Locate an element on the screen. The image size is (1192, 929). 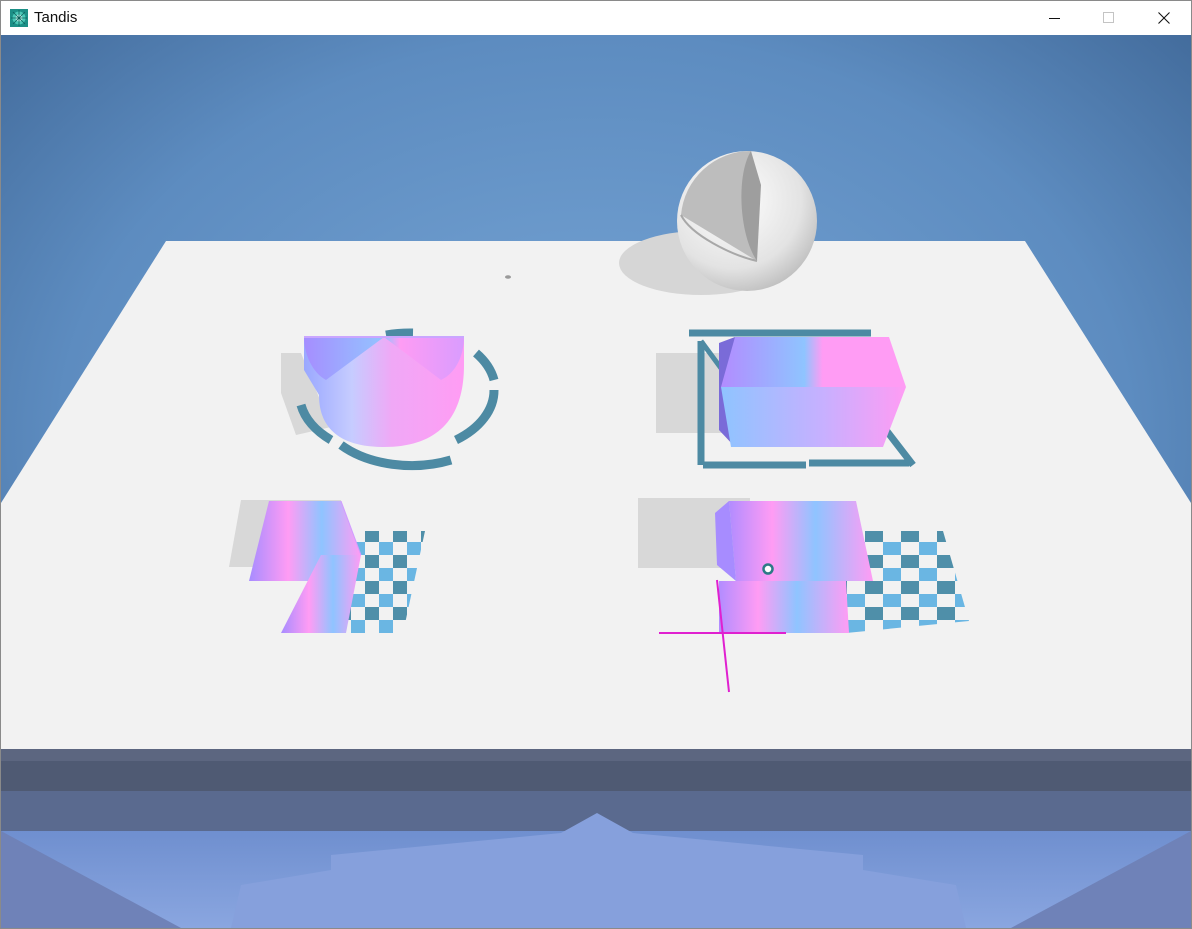
table-edge is located at coordinates (596, 755).